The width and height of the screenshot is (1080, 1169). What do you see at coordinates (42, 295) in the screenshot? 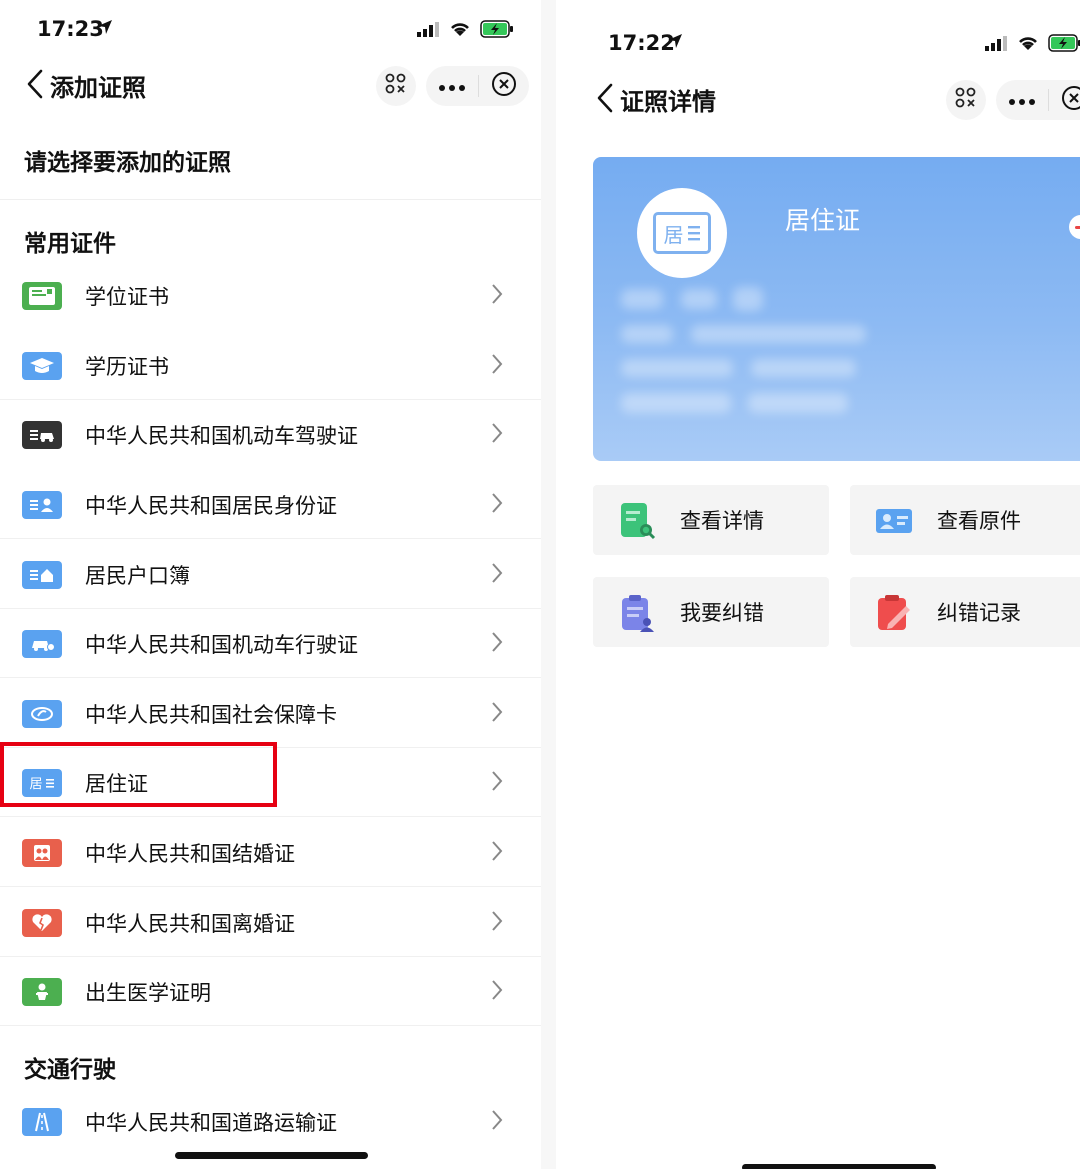
I see `degree-certificate-icon` at bounding box center [42, 295].